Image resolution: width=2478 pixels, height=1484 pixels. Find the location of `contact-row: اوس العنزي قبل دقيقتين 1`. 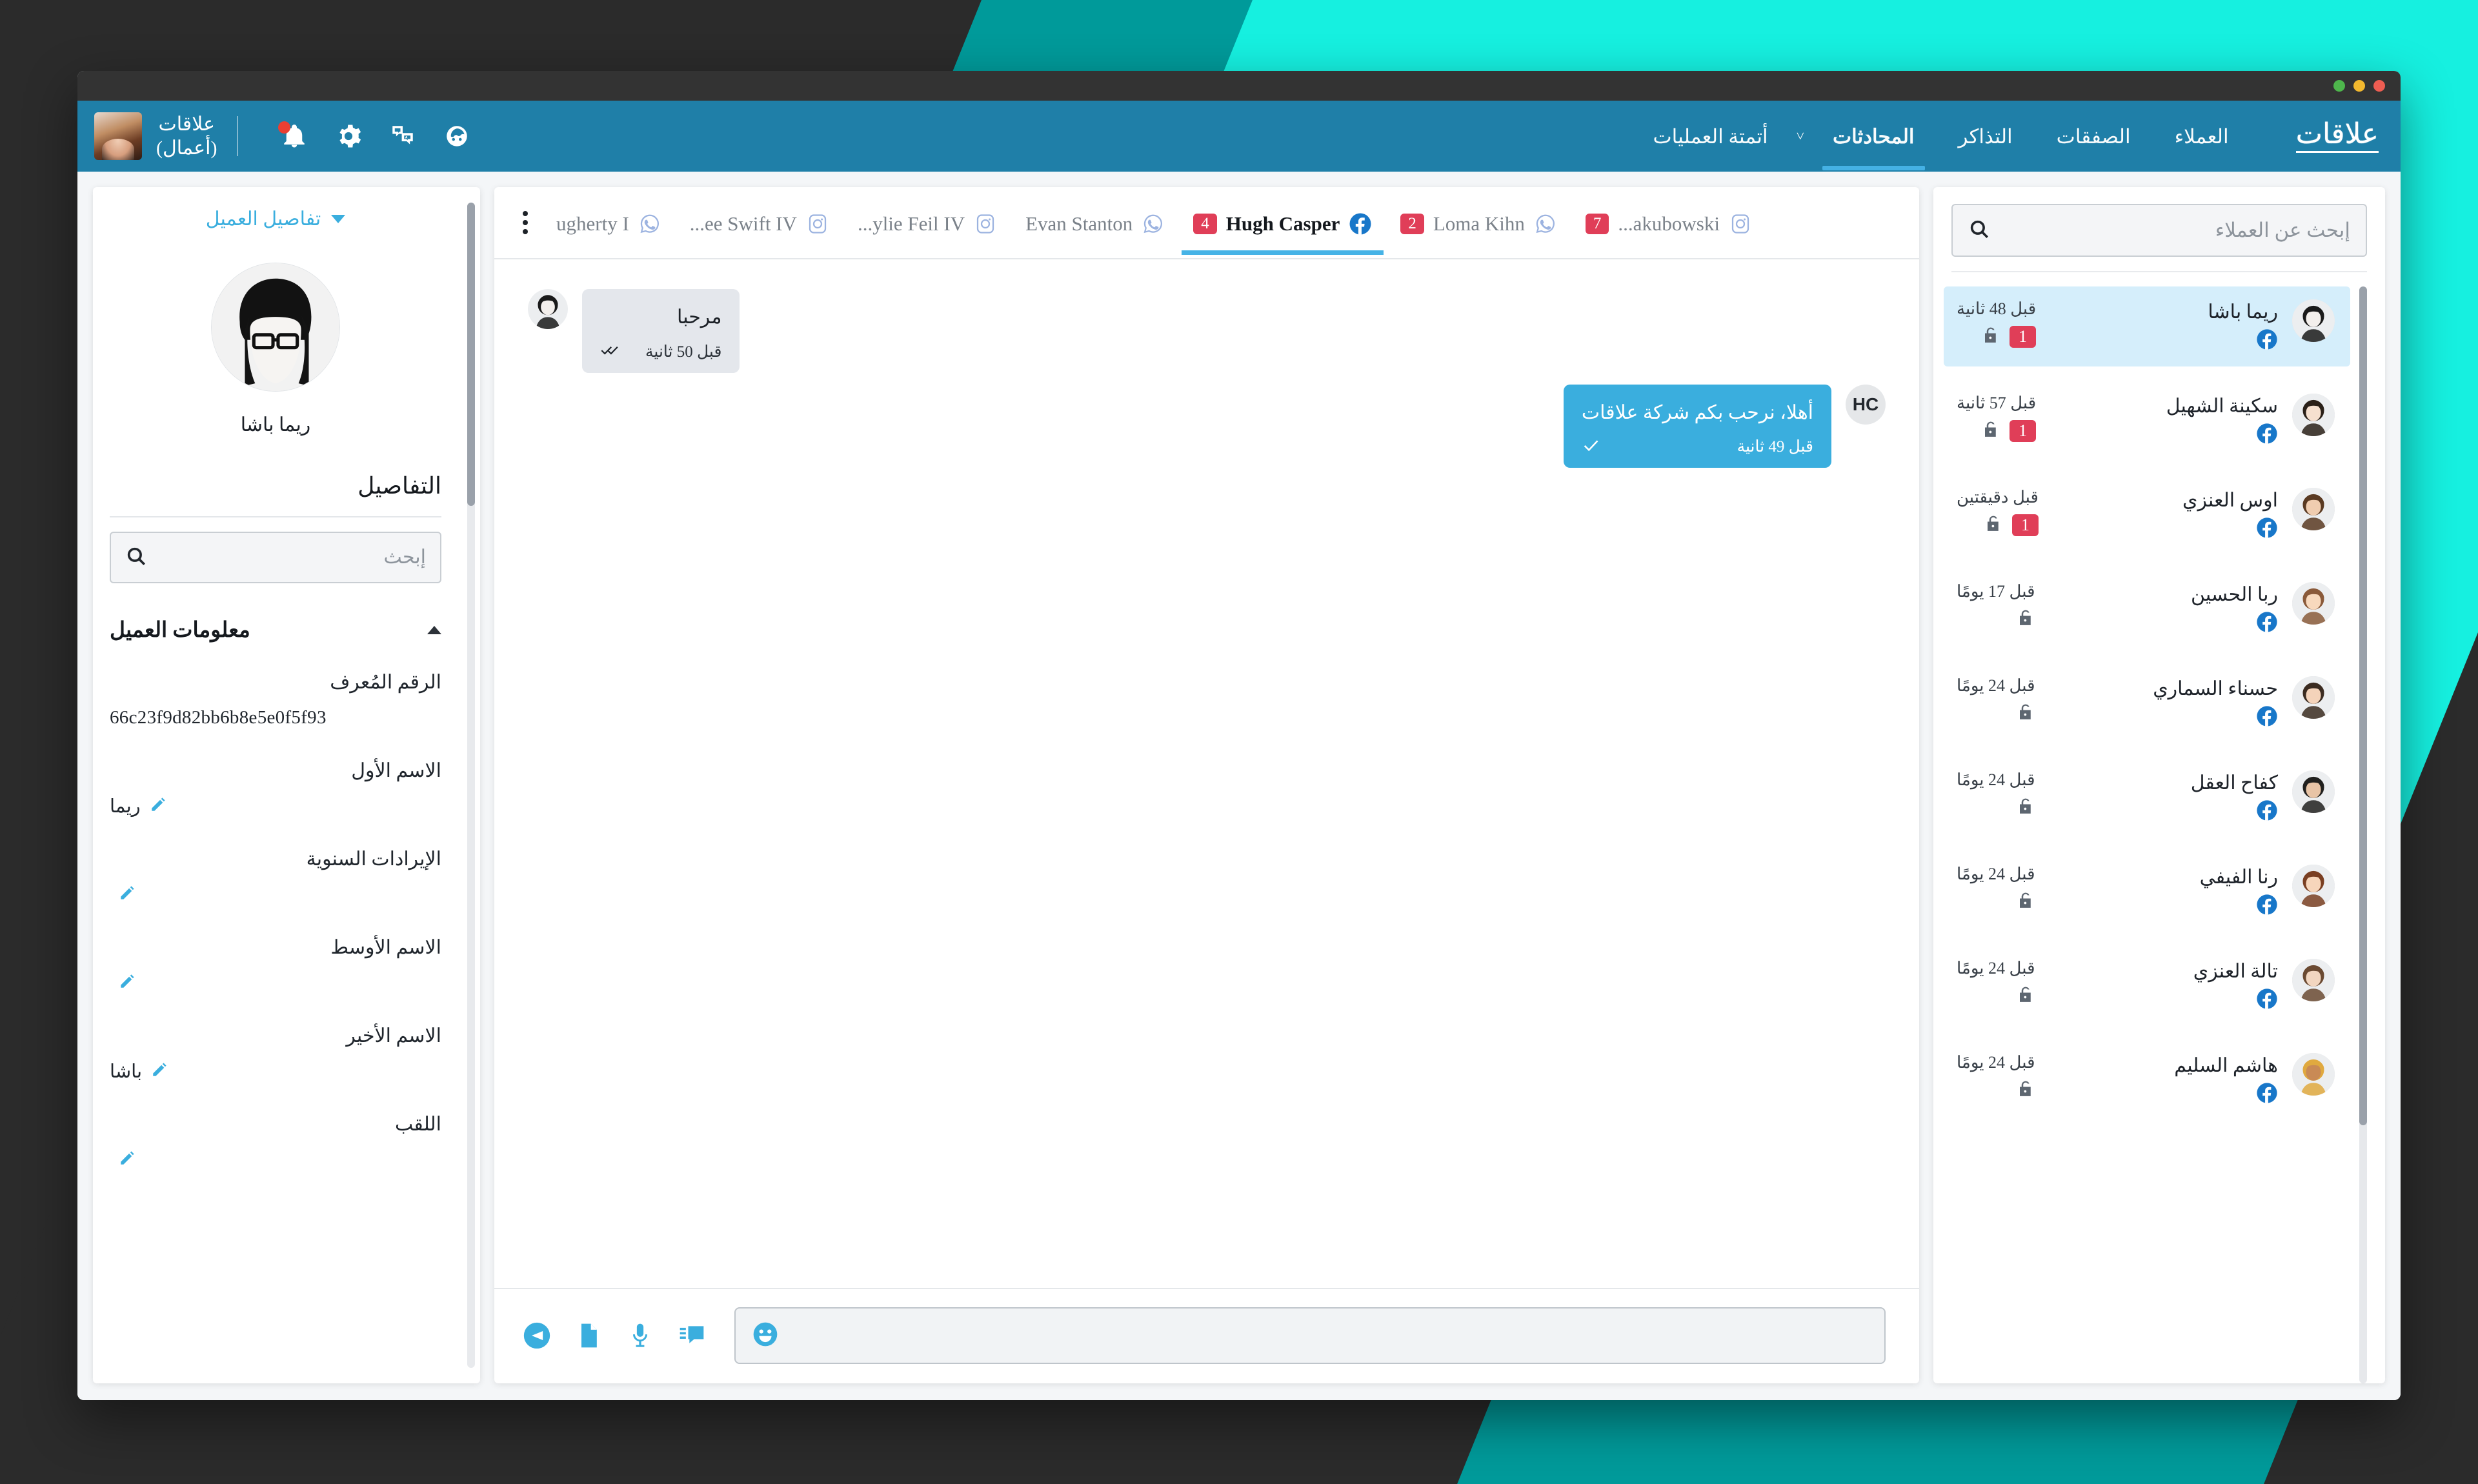

contact-row: اوس العنزي قبل دقيقتين 1 is located at coordinates (2147, 515).